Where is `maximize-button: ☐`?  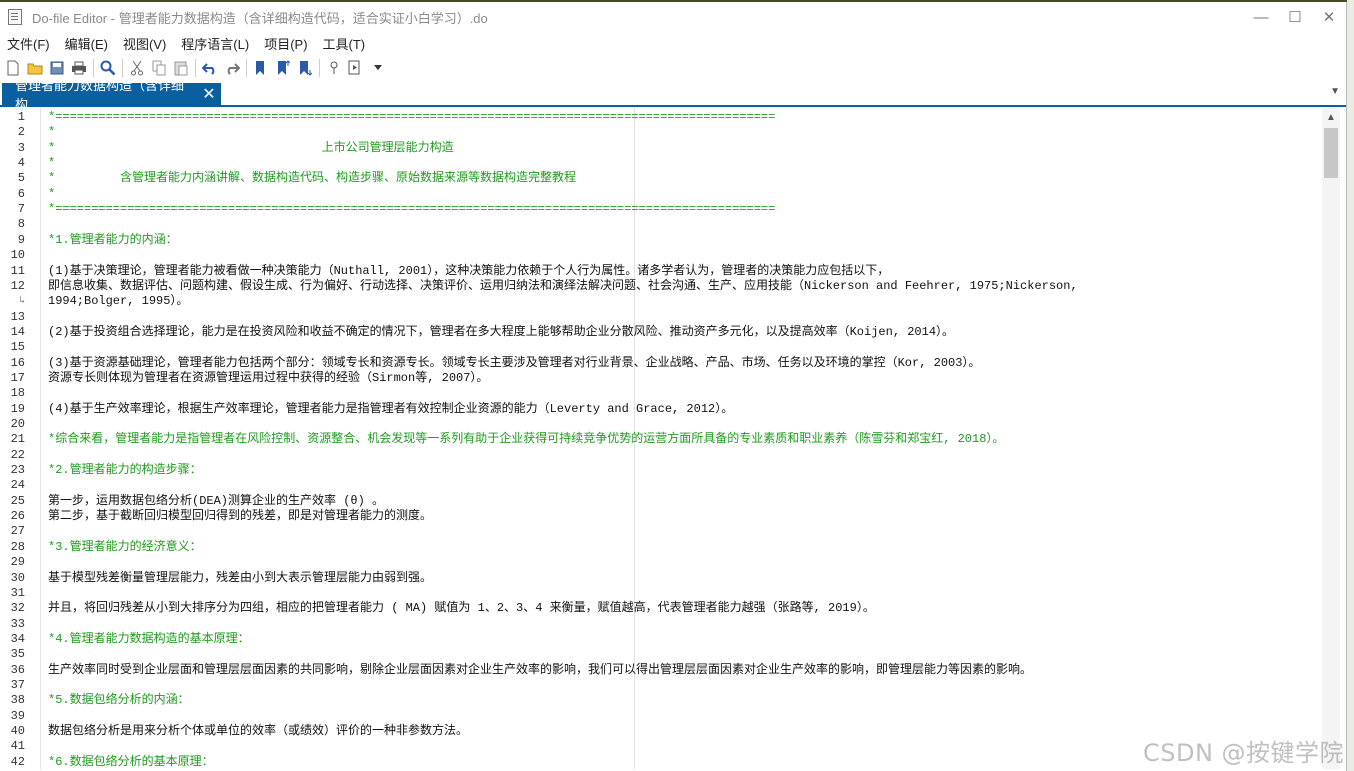 maximize-button: ☐ is located at coordinates (1295, 17).